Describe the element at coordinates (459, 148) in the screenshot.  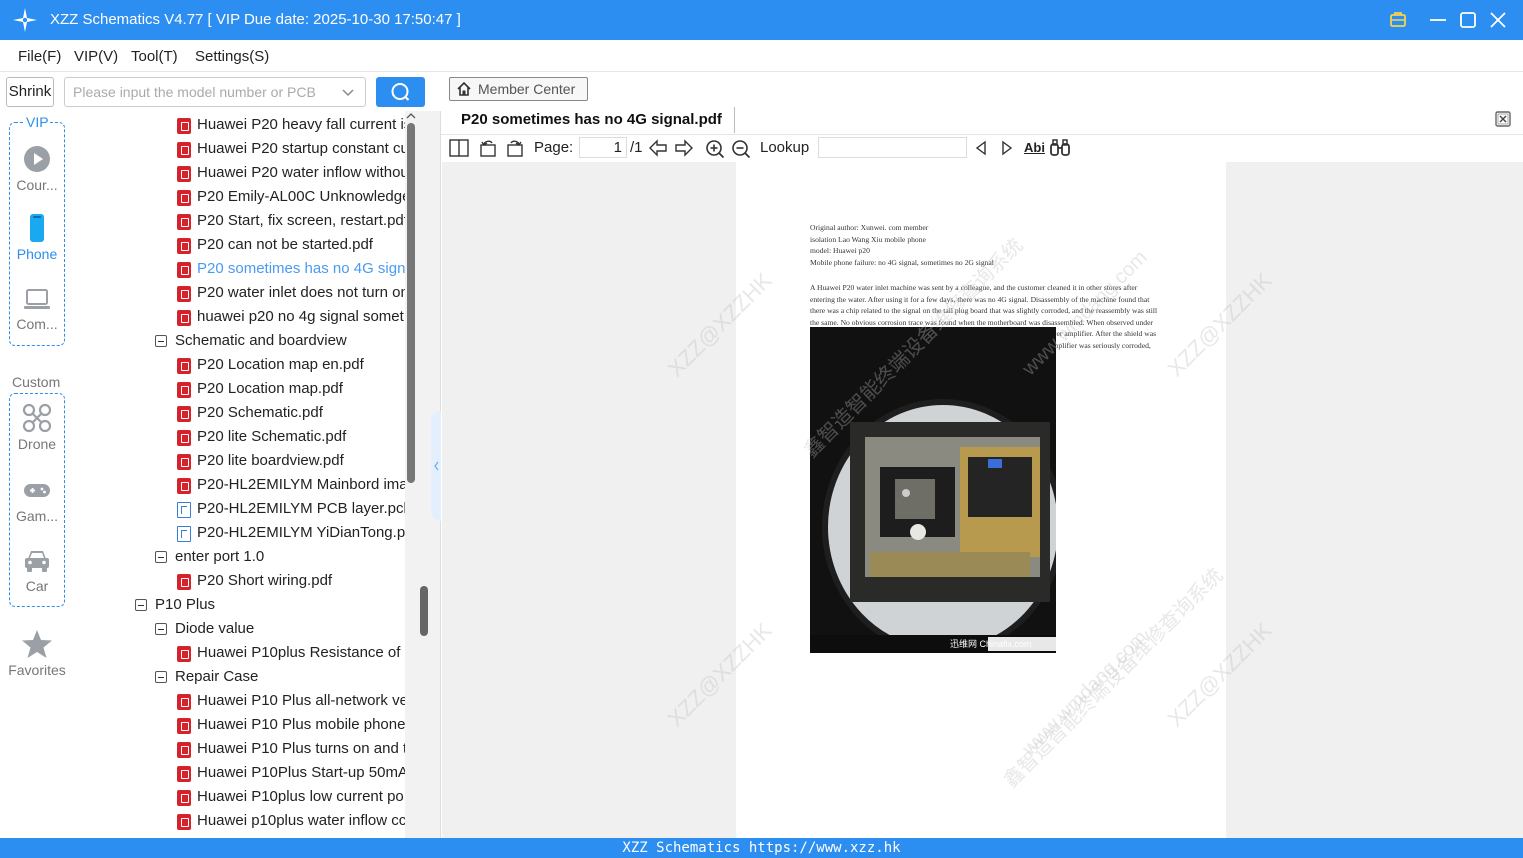
I see `two-page-view-icon` at that location.